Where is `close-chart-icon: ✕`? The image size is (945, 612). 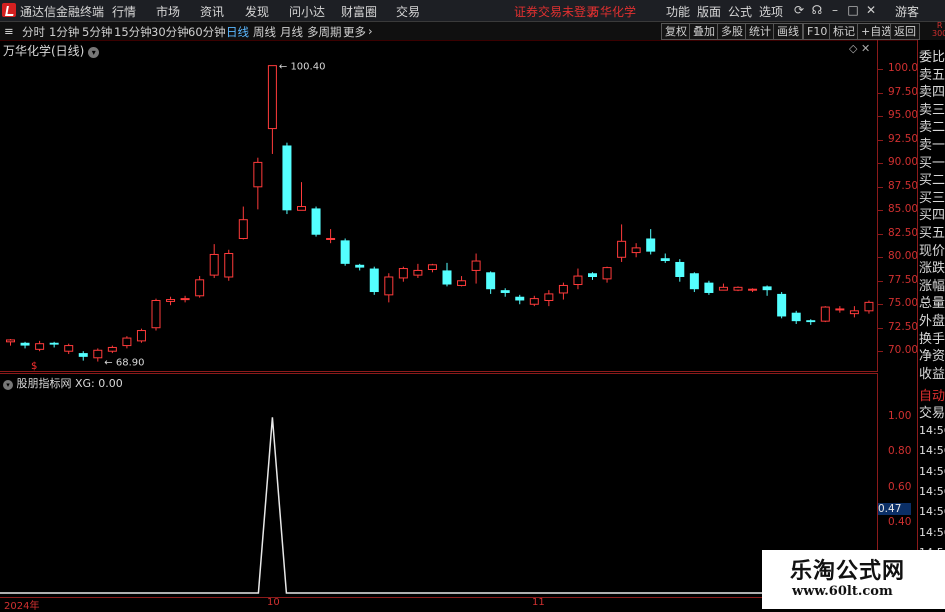
close-chart-icon: ✕ is located at coordinates (865, 48).